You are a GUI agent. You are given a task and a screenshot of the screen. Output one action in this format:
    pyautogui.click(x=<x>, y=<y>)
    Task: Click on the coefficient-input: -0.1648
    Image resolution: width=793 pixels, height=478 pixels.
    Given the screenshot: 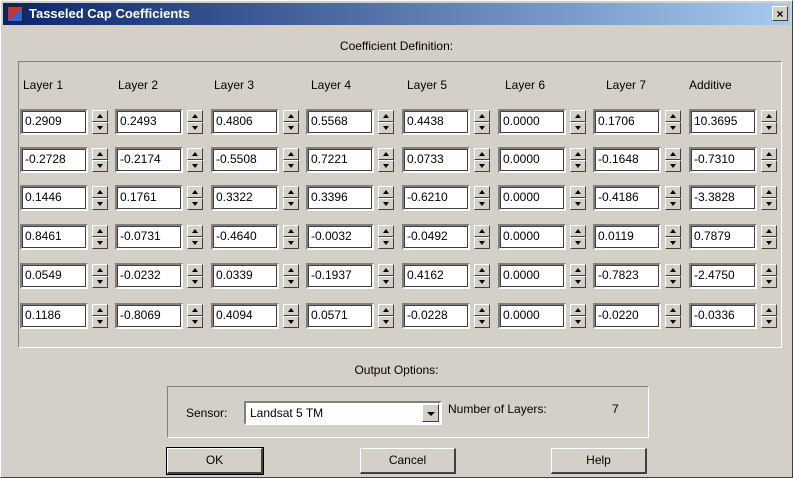 What is the action you would take?
    pyautogui.click(x=627, y=160)
    